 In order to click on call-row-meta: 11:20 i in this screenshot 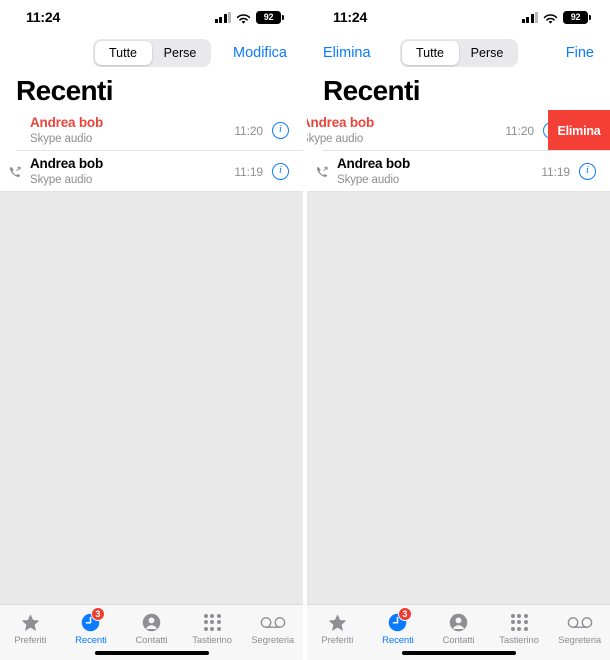, I will do `click(268, 130)`.